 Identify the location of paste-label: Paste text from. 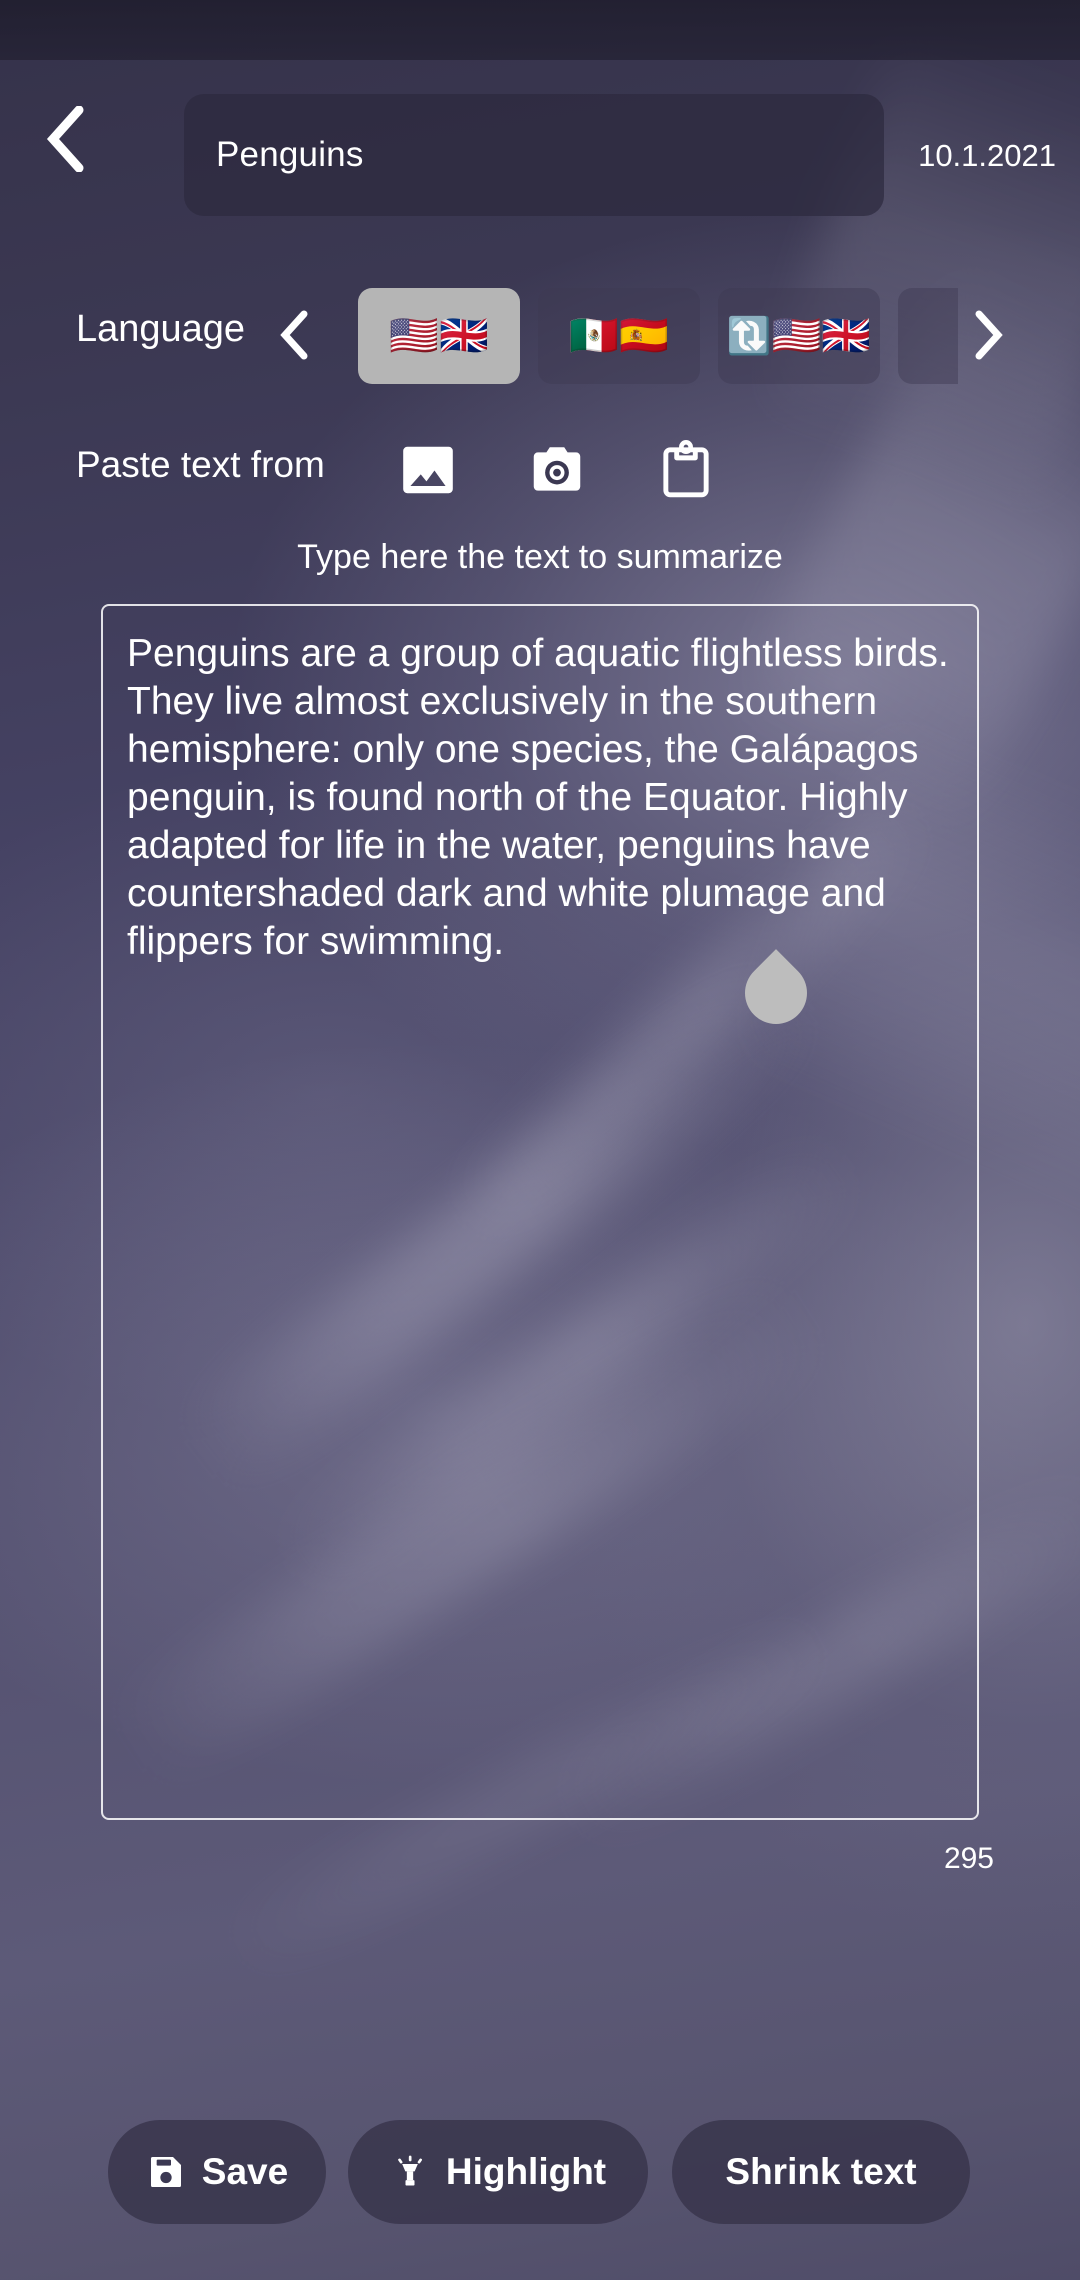
(200, 464).